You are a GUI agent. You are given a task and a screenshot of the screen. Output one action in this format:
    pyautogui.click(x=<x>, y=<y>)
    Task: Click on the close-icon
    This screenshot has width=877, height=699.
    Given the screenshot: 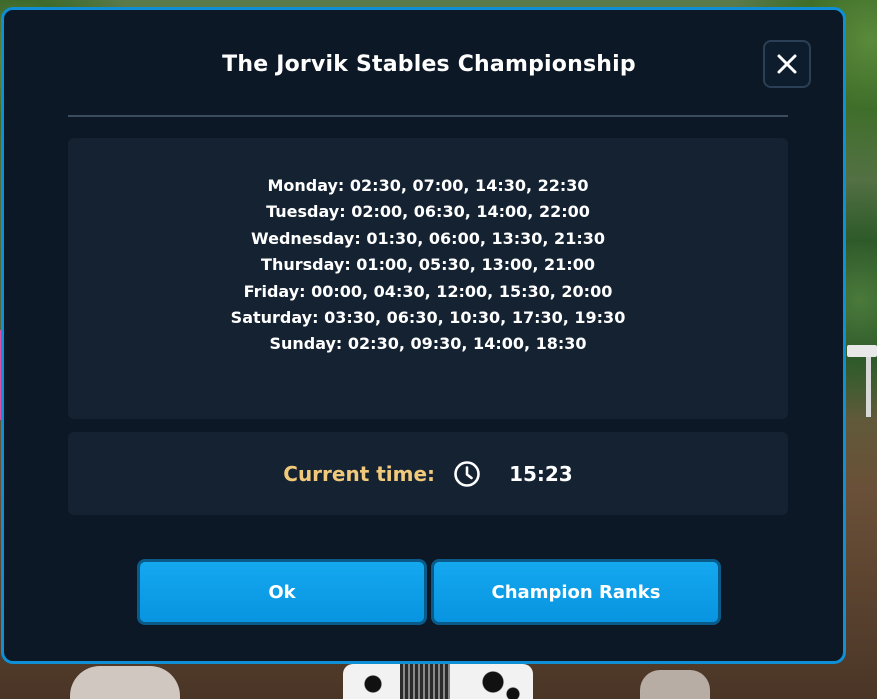 What is the action you would take?
    pyautogui.click(x=787, y=64)
    